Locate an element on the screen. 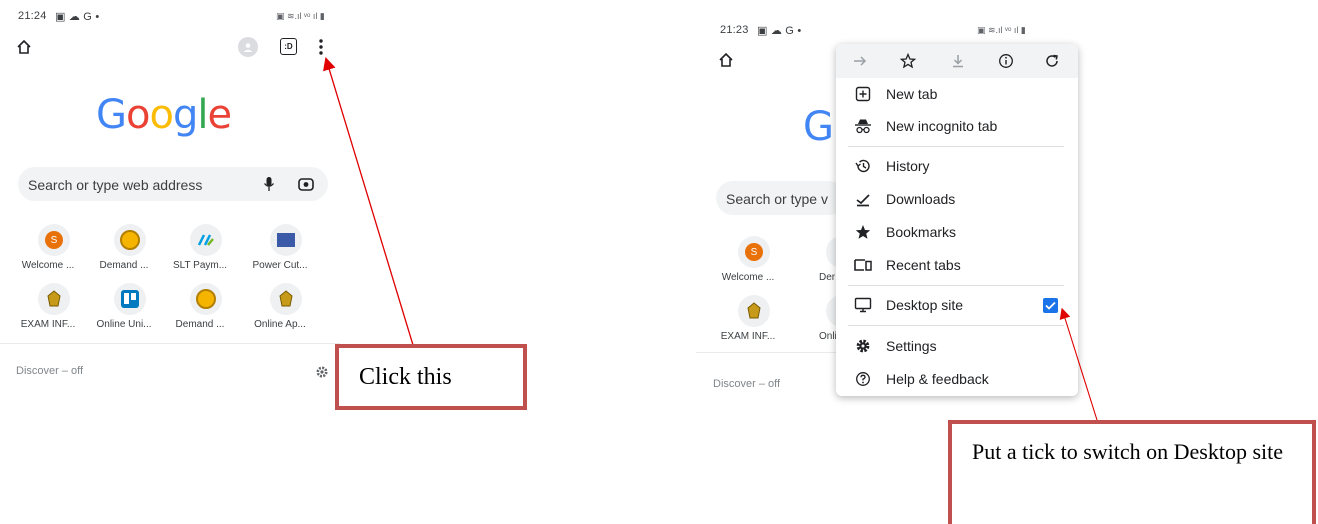 The width and height of the screenshot is (1318, 524). callout-text: Put a tick to switch on Desktop site is located at coordinates (1128, 451).